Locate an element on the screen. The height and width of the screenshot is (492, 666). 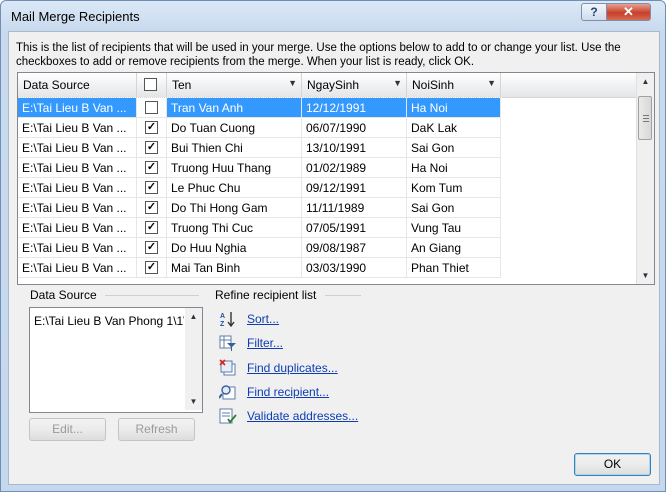
validate-icon is located at coordinates (228, 416).